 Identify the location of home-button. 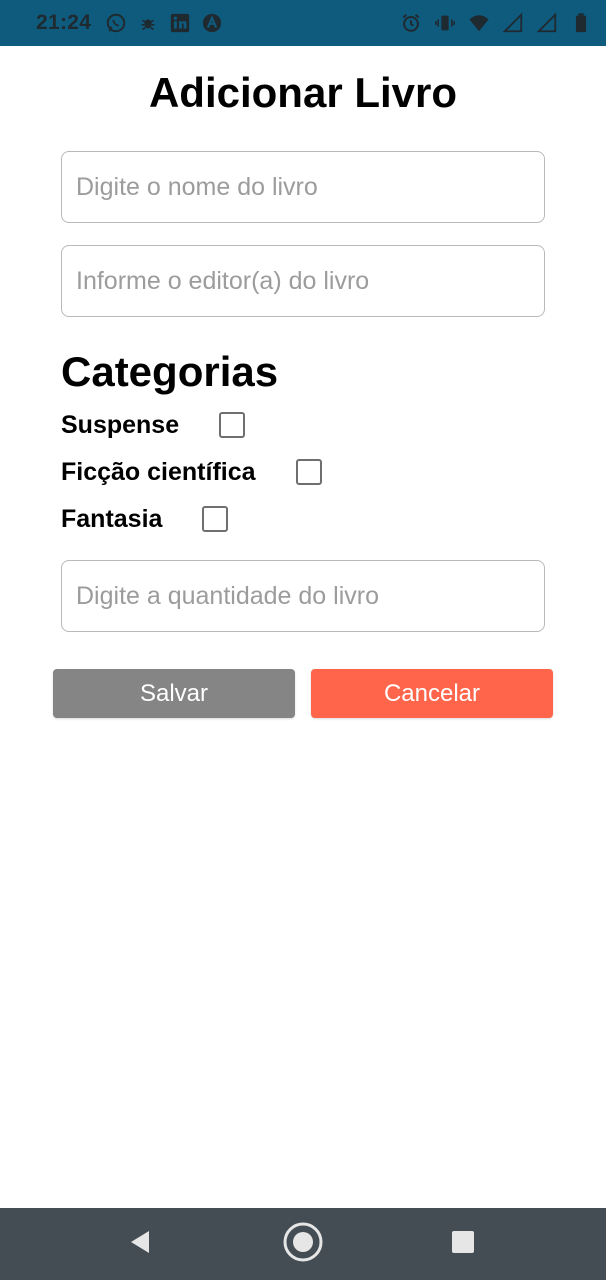
(303, 1243).